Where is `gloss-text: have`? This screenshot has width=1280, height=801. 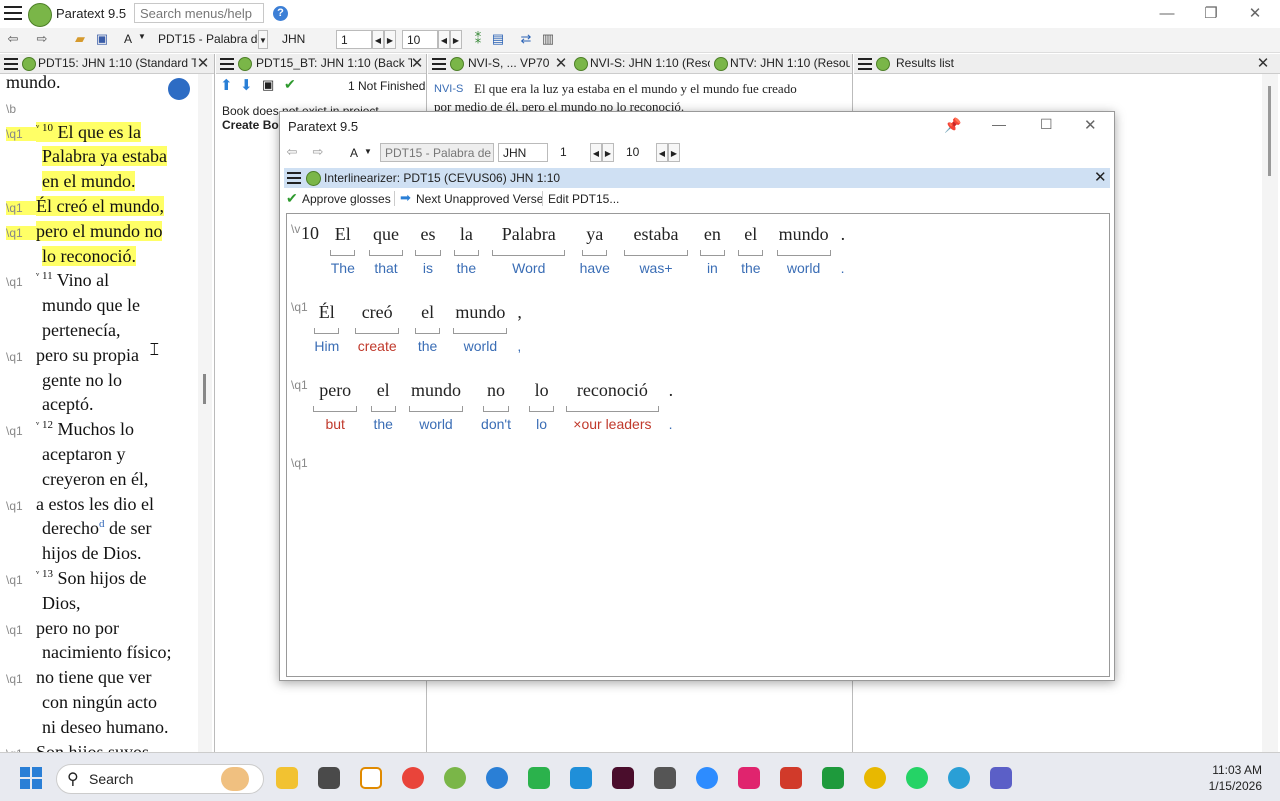 gloss-text: have is located at coordinates (594, 268).